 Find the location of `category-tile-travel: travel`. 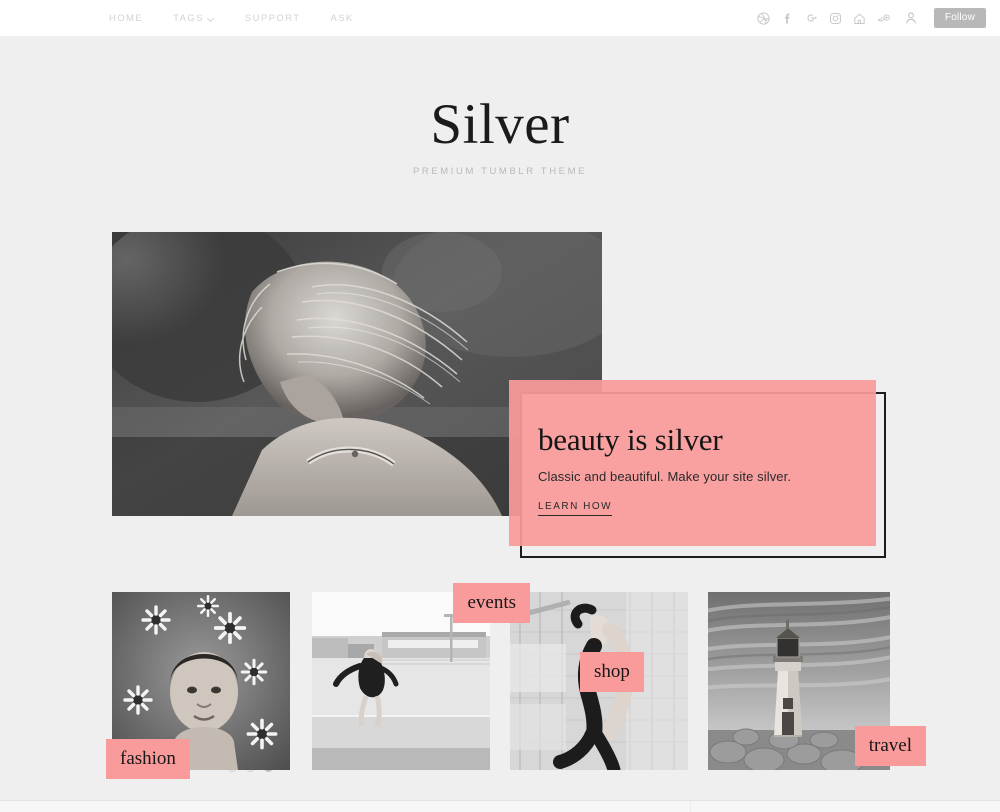

category-tile-travel: travel is located at coordinates (817, 681).